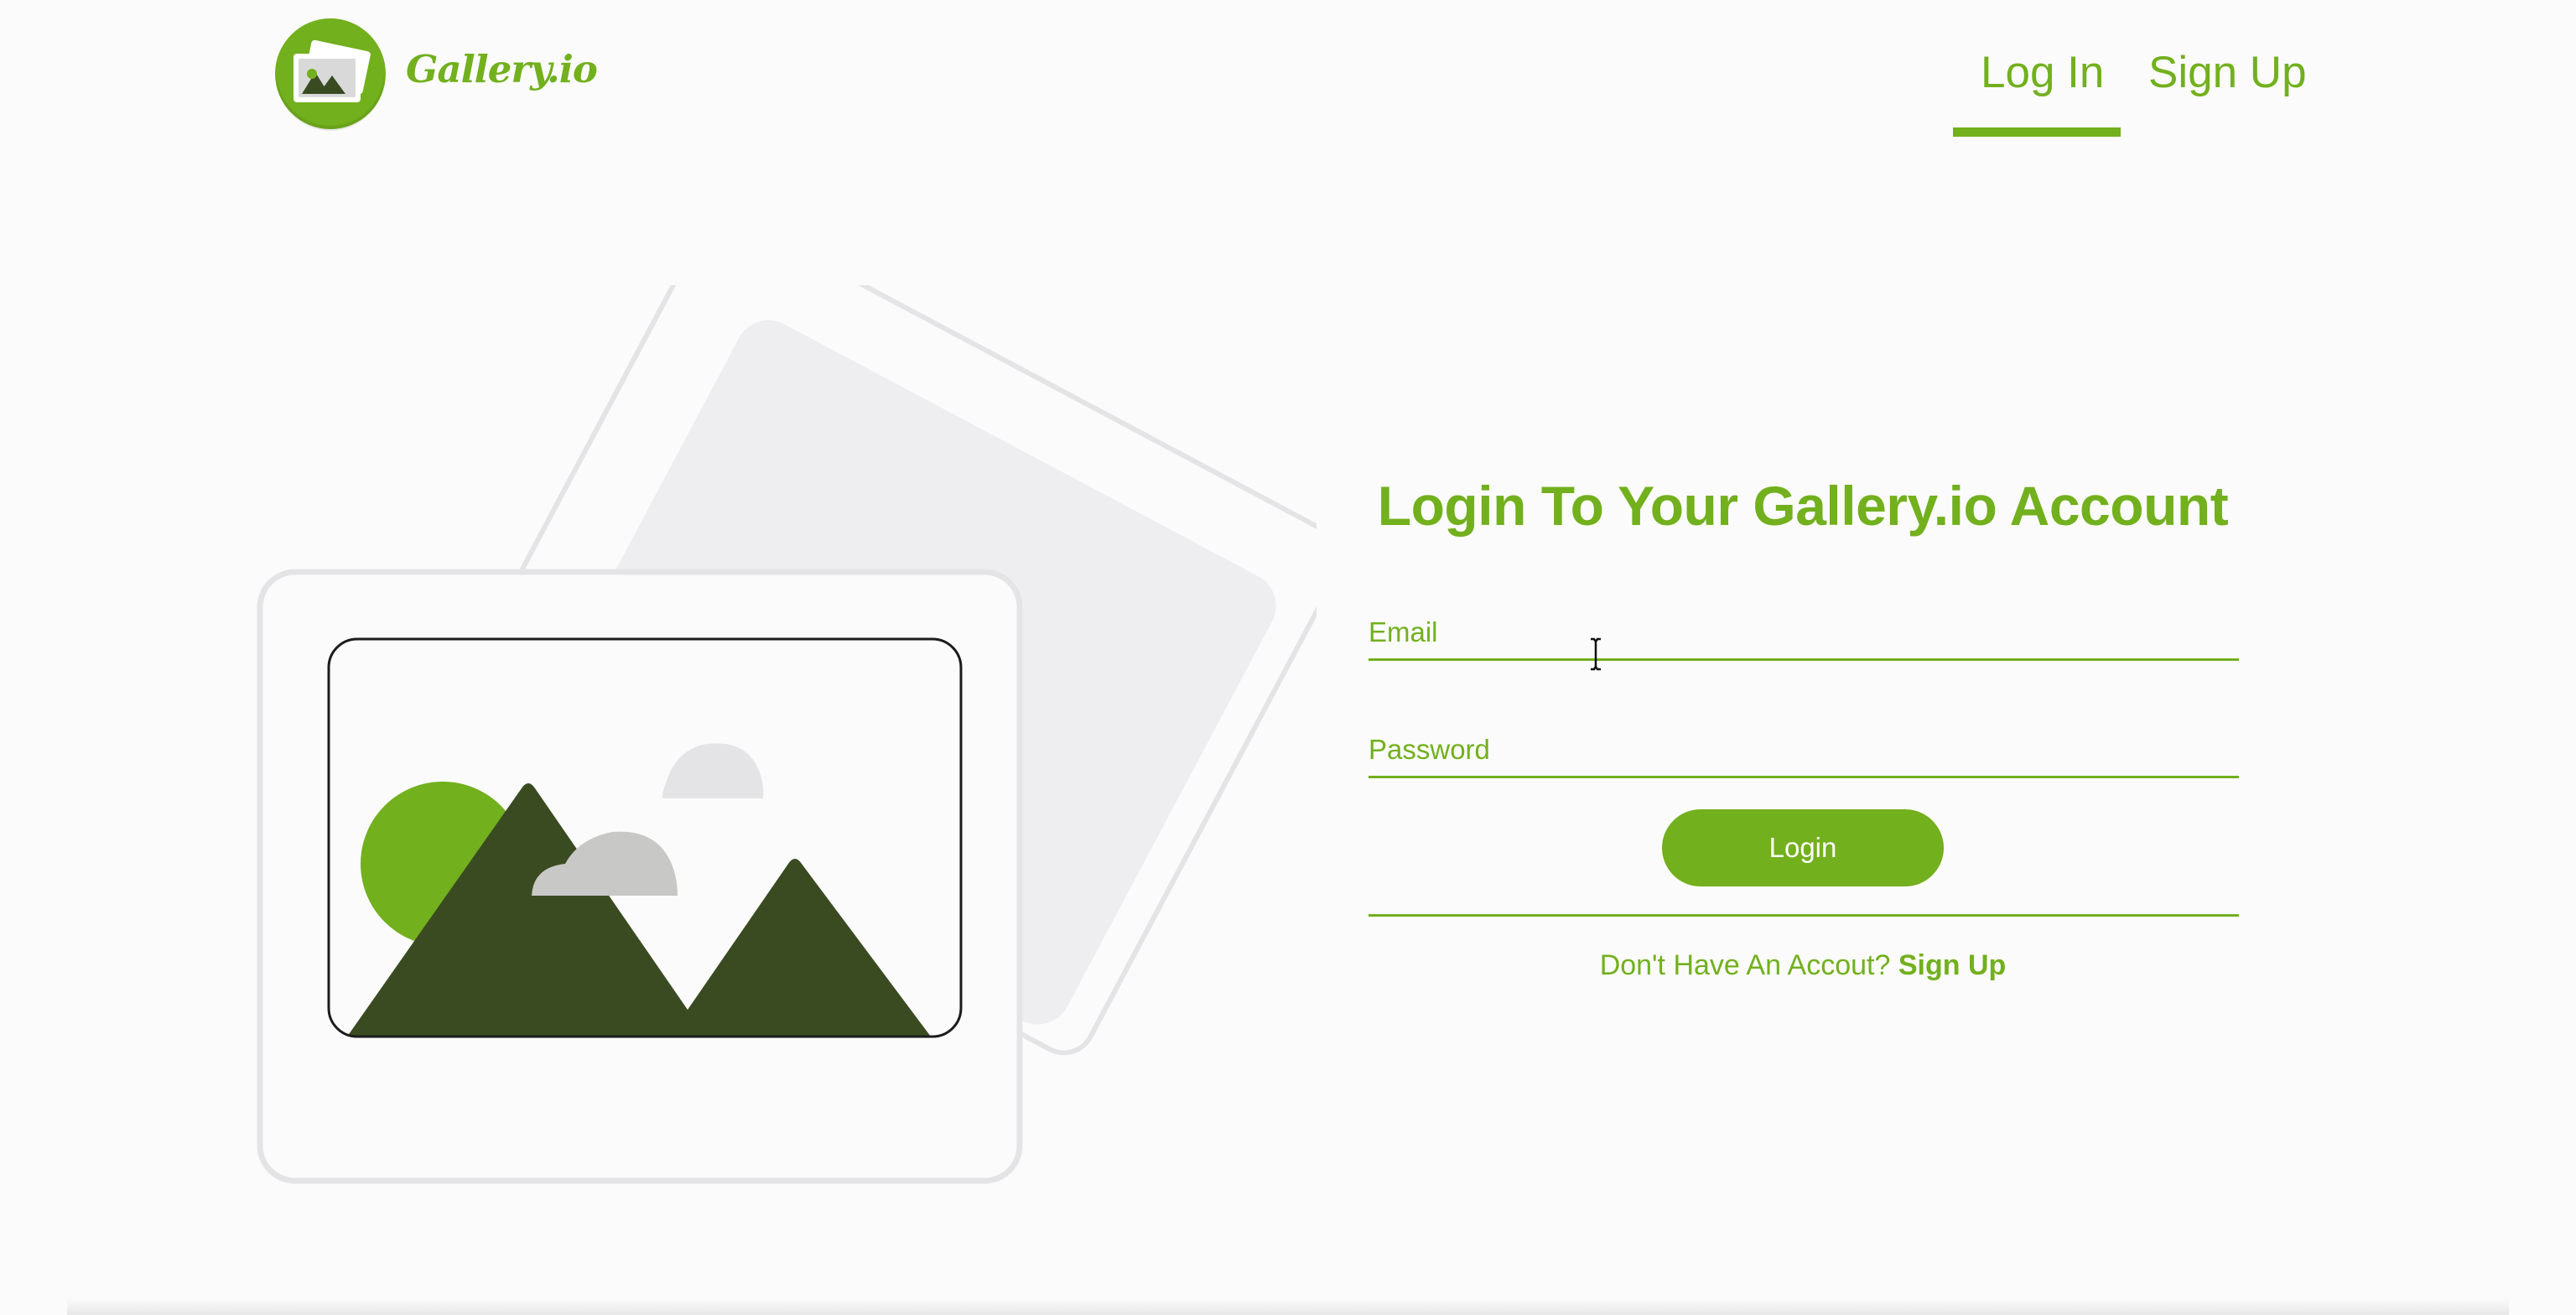 The image size is (2576, 1315). Describe the element at coordinates (2227, 72) in the screenshot. I see `nav-signup-link: Sign Up` at that location.